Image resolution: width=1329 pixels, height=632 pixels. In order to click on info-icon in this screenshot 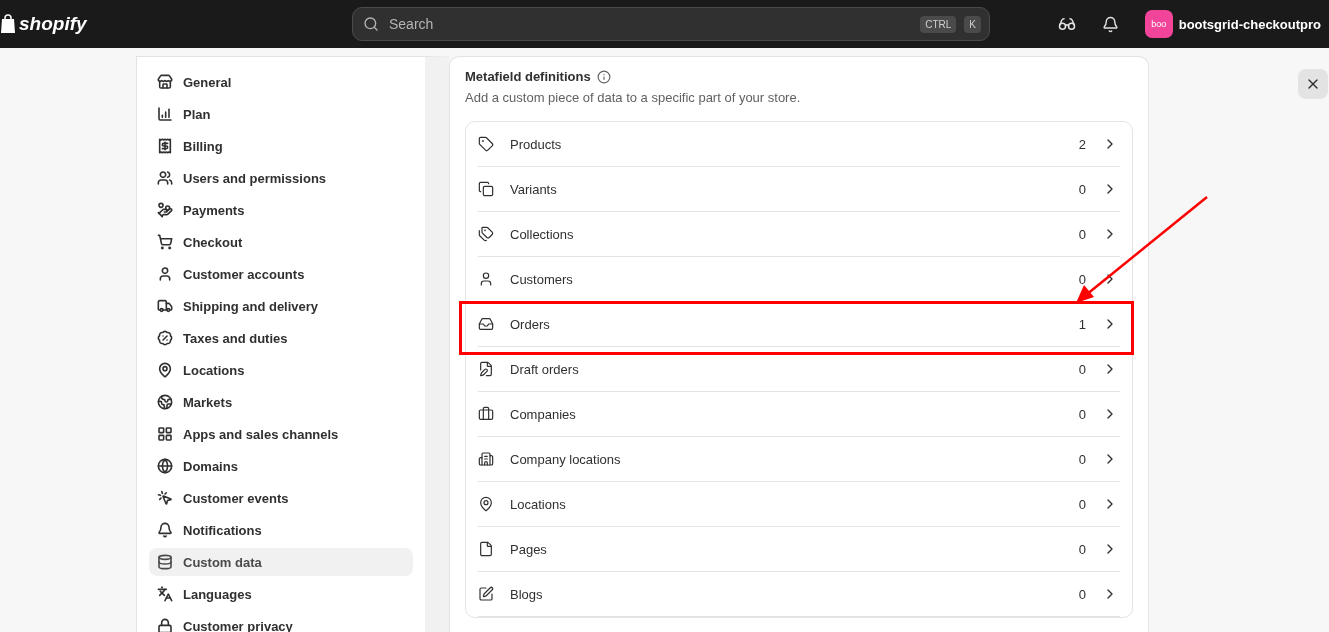, I will do `click(603, 76)`.